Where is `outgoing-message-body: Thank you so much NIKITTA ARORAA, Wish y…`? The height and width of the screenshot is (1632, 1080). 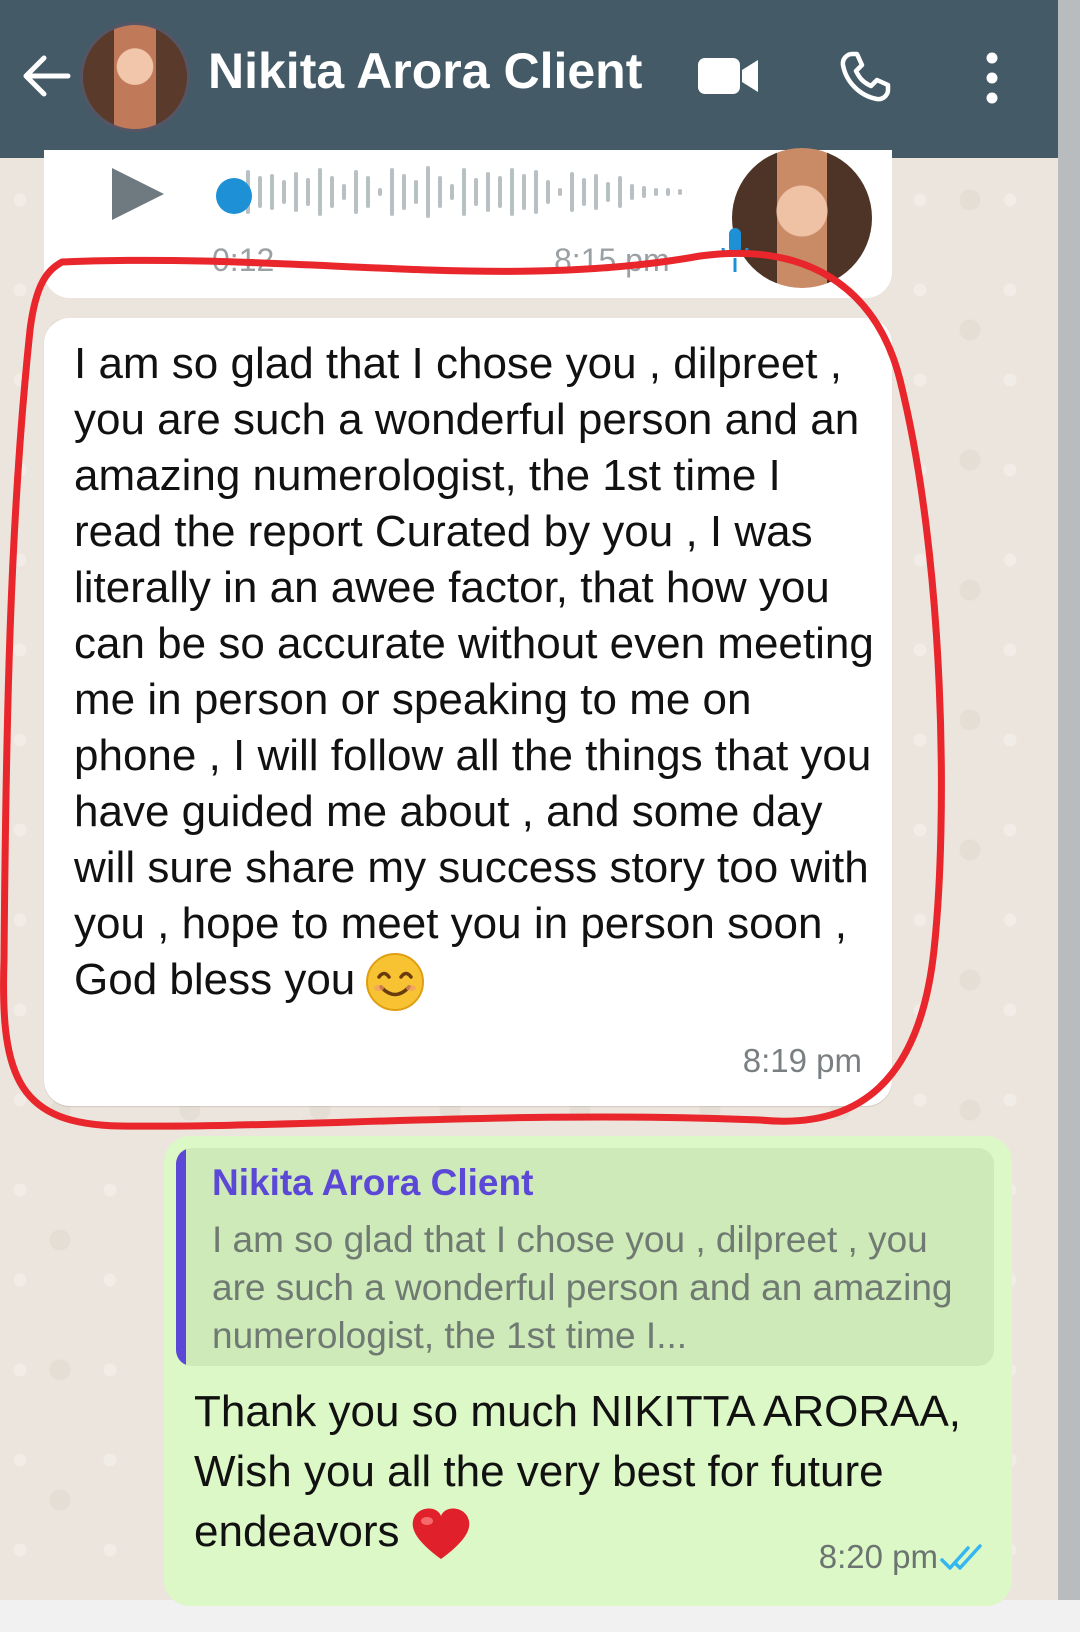 outgoing-message-body: Thank you so much NIKITTA ARORAA, Wish y… is located at coordinates (578, 1471).